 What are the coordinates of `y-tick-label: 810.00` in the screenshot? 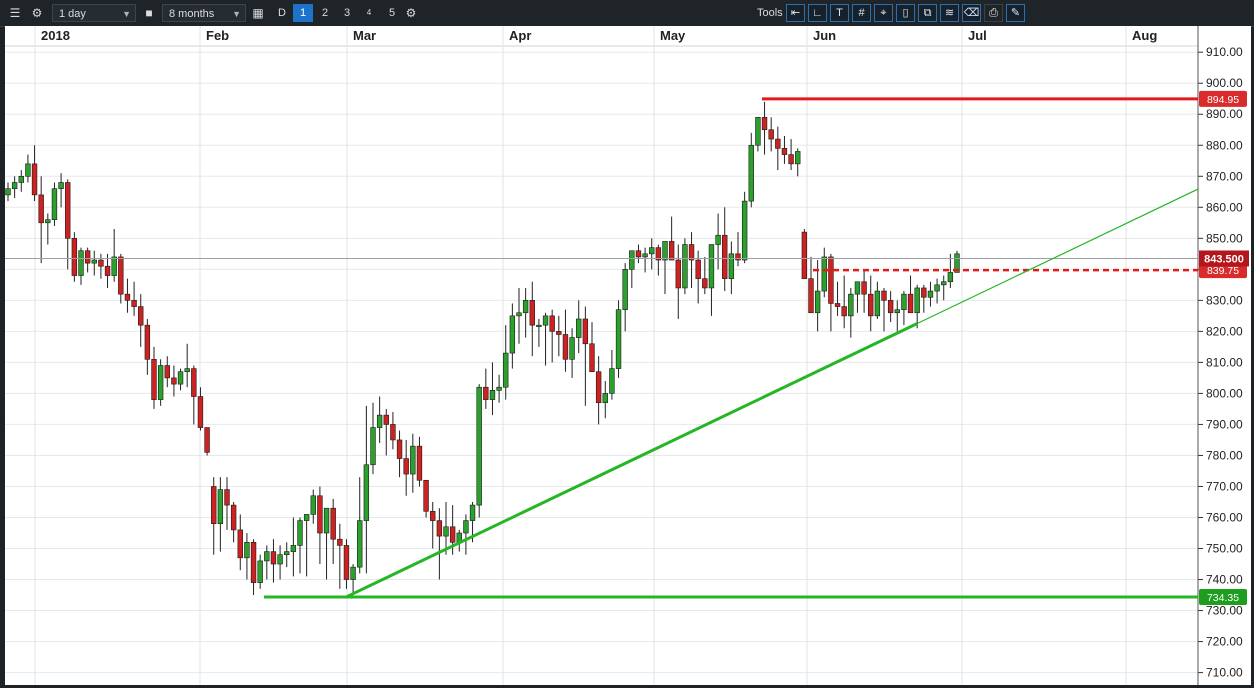 It's located at (1224, 362).